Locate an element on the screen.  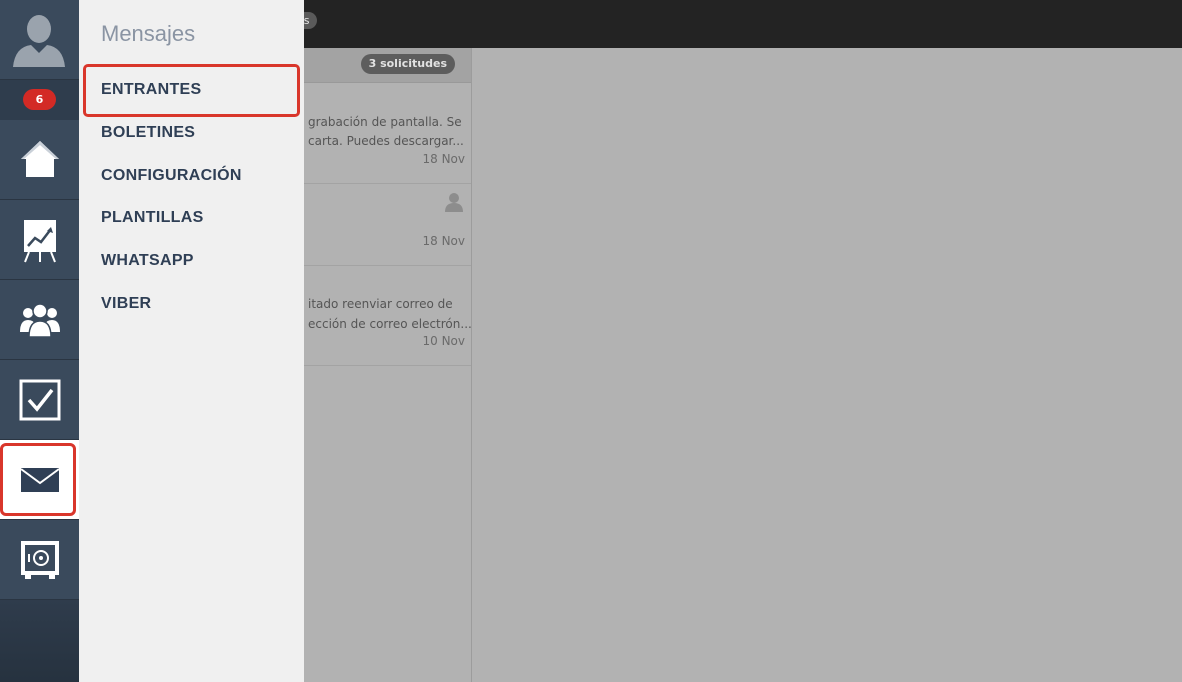
user-avatar is located at coordinates (39, 40).